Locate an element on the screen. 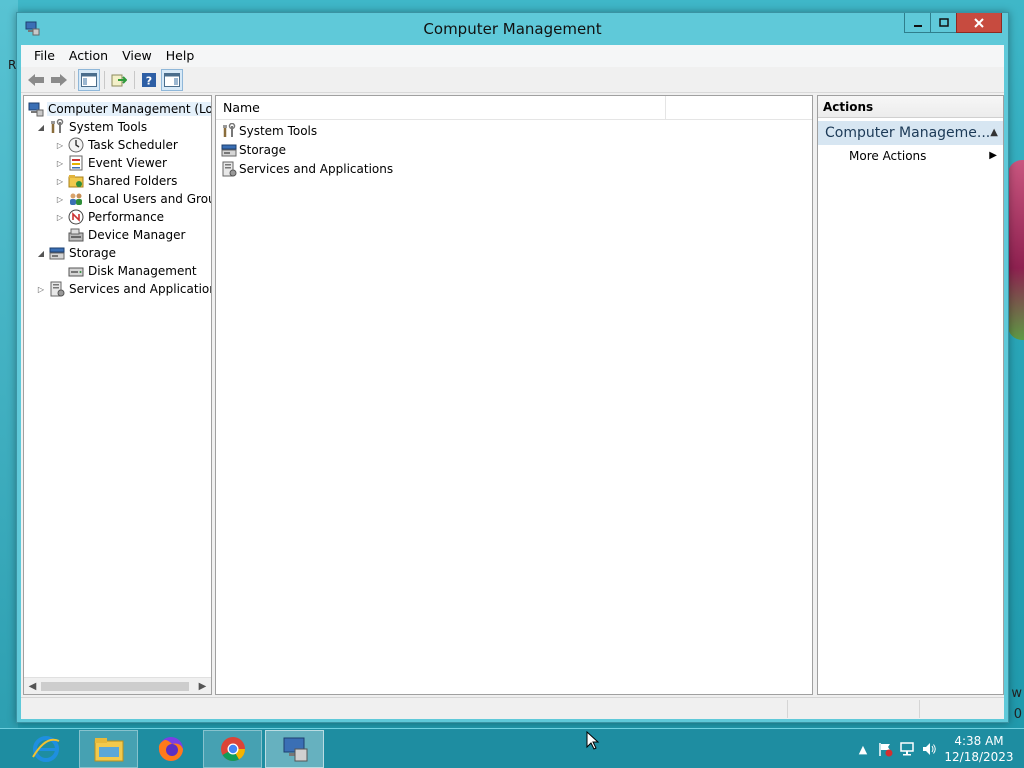  tree-item-label: Event Viewer is located at coordinates (127, 163).